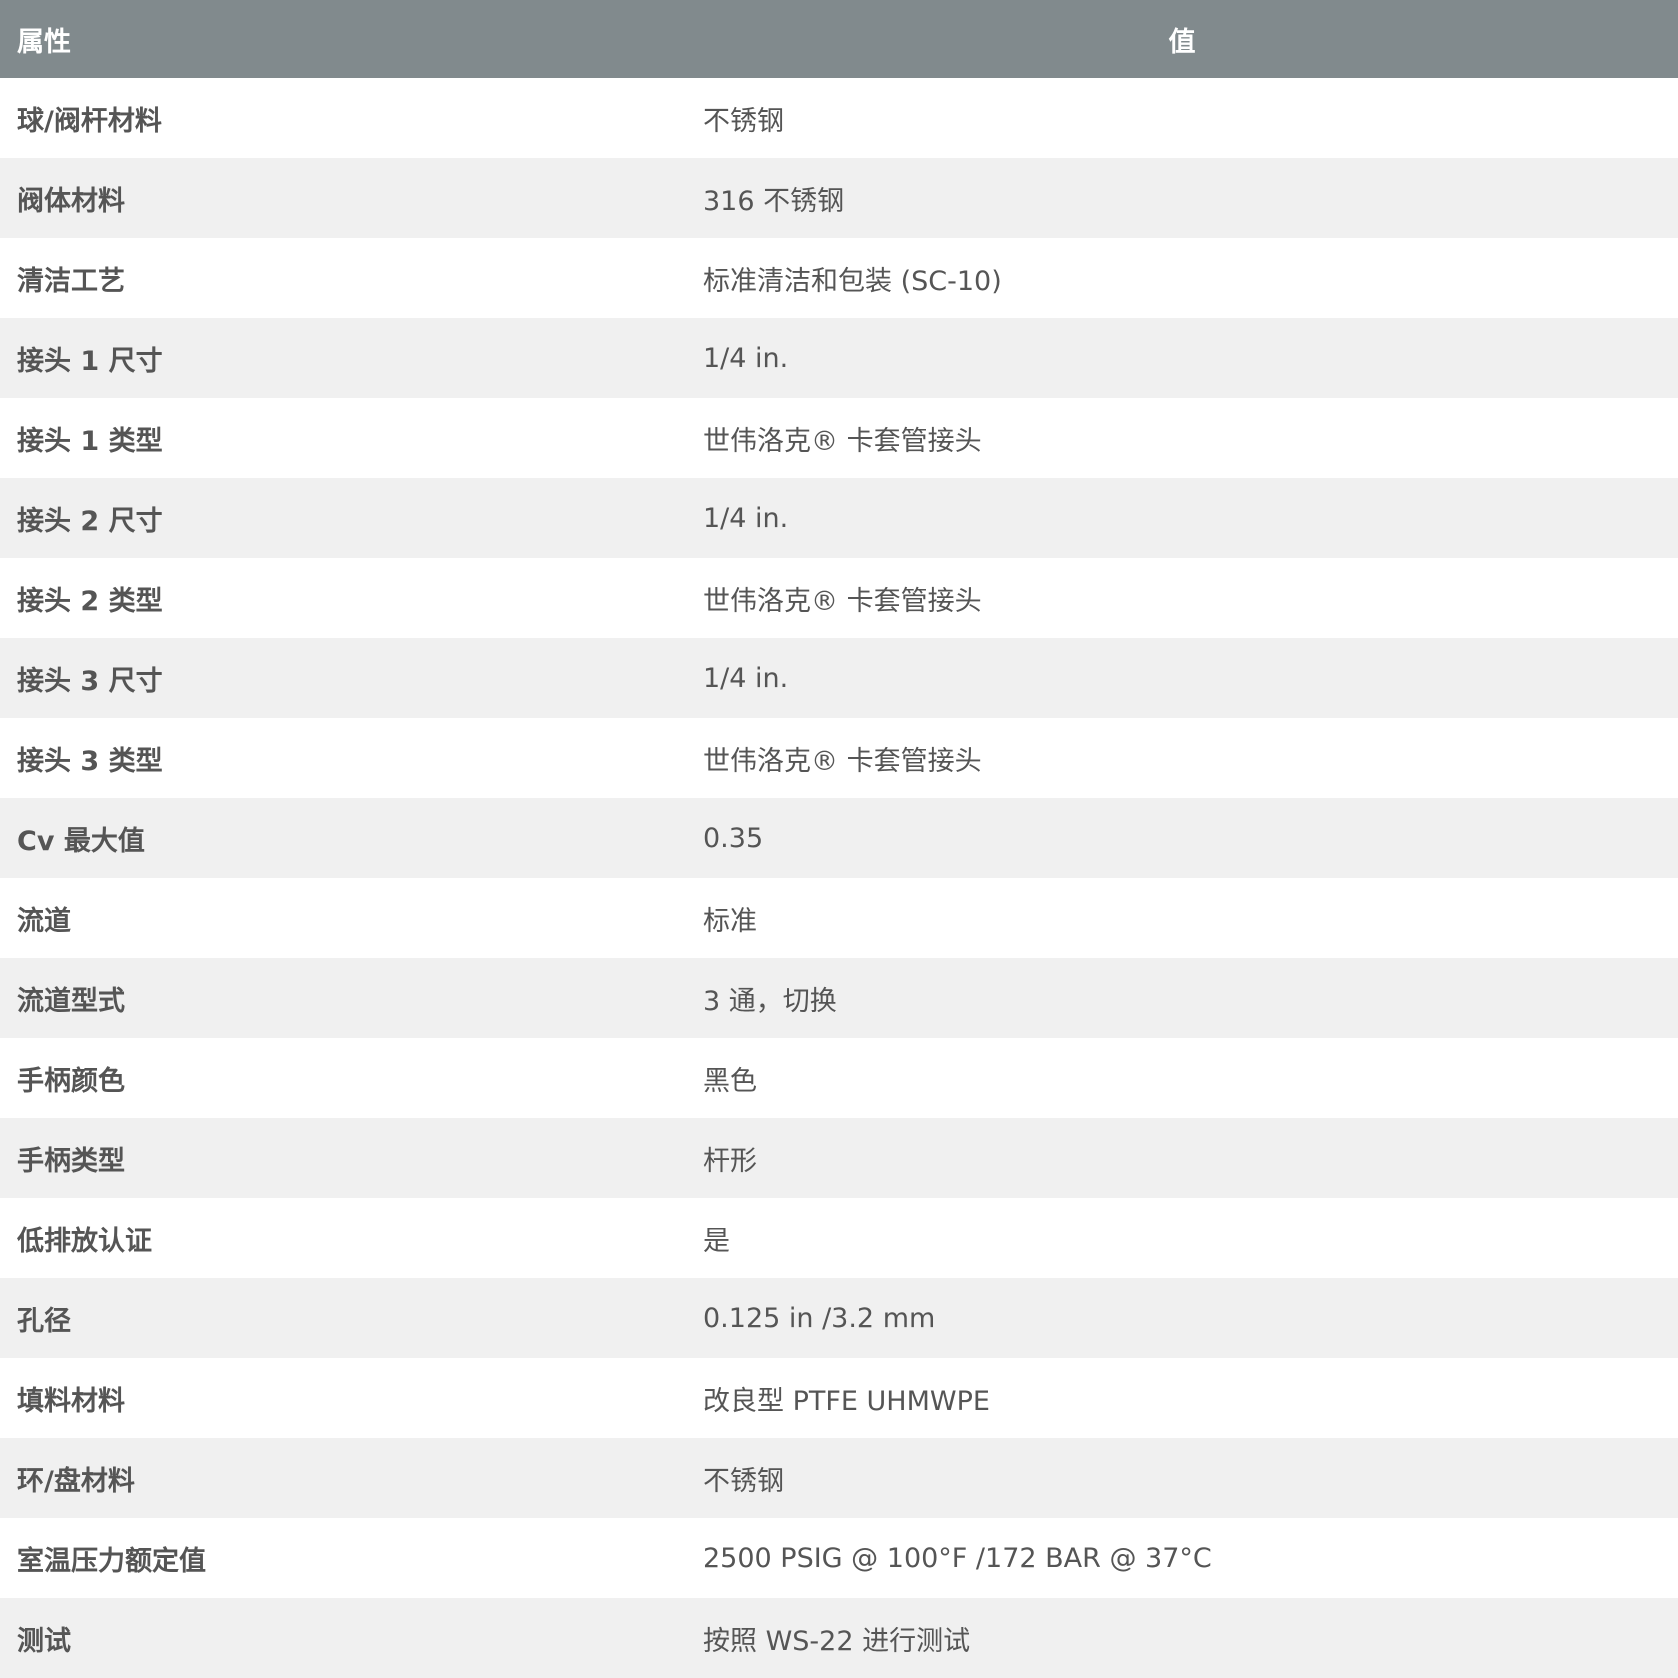  I want to click on attribute-cell: 室温压力额定值, so click(343, 1558).